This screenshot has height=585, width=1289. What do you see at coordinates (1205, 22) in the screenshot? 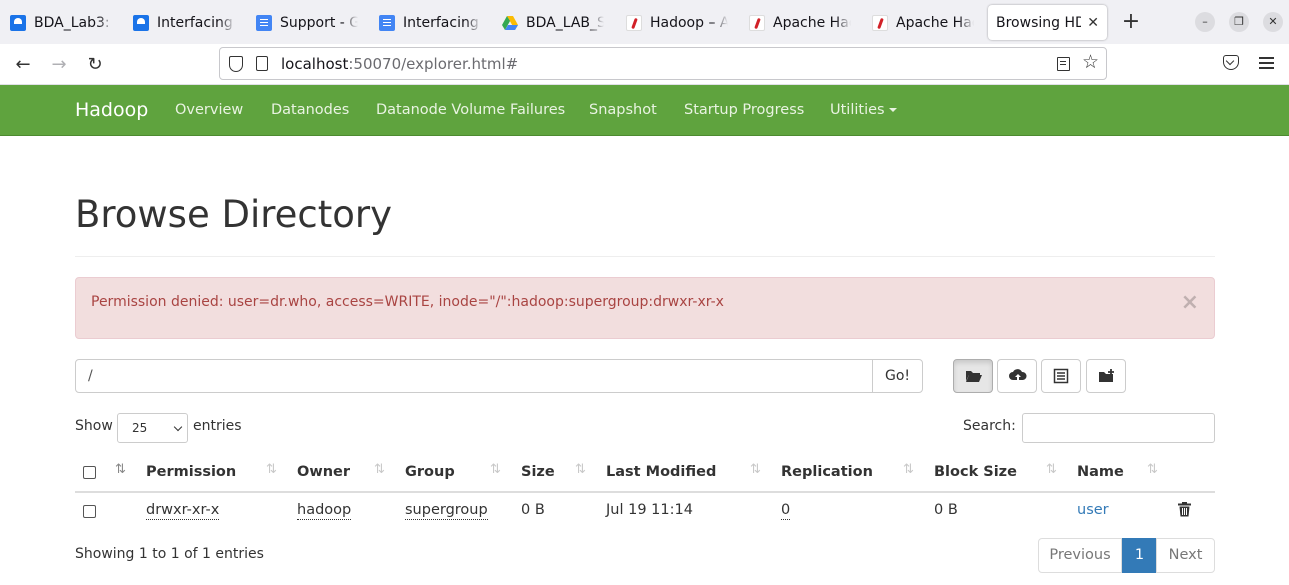
I see `minimize-icon: –` at bounding box center [1205, 22].